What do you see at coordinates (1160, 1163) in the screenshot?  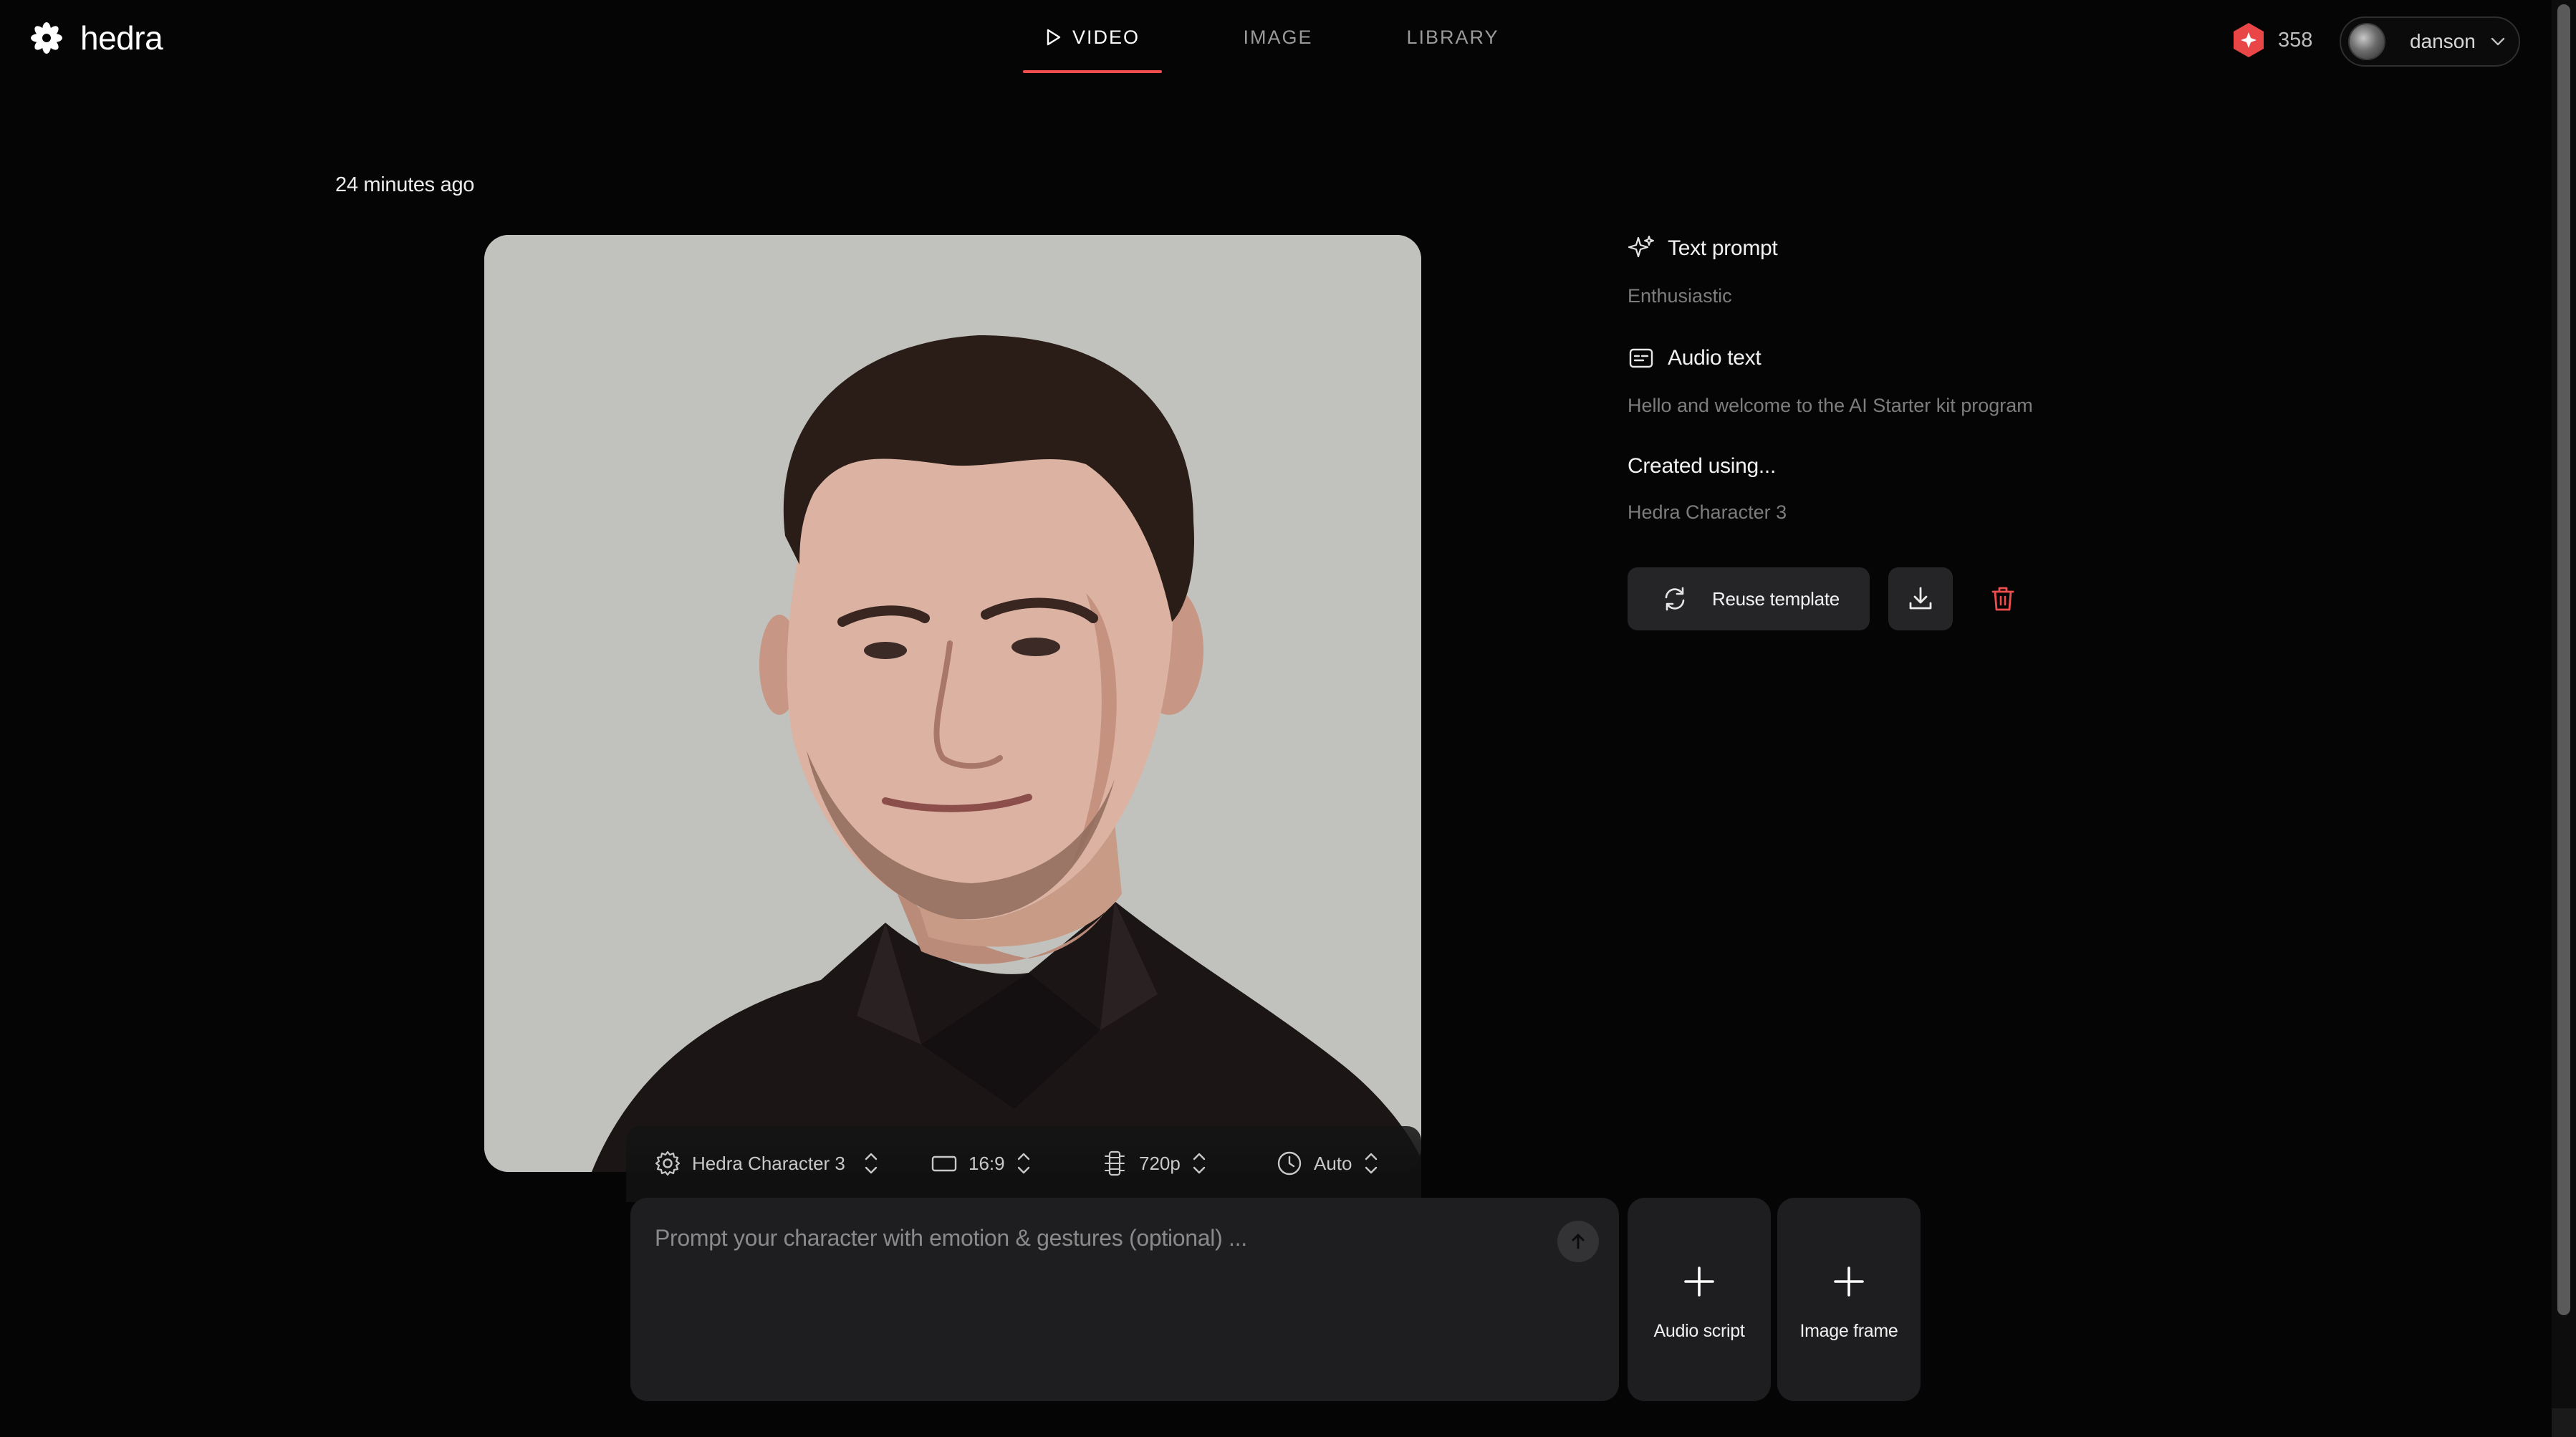 I see `resolution-value: 720p` at bounding box center [1160, 1163].